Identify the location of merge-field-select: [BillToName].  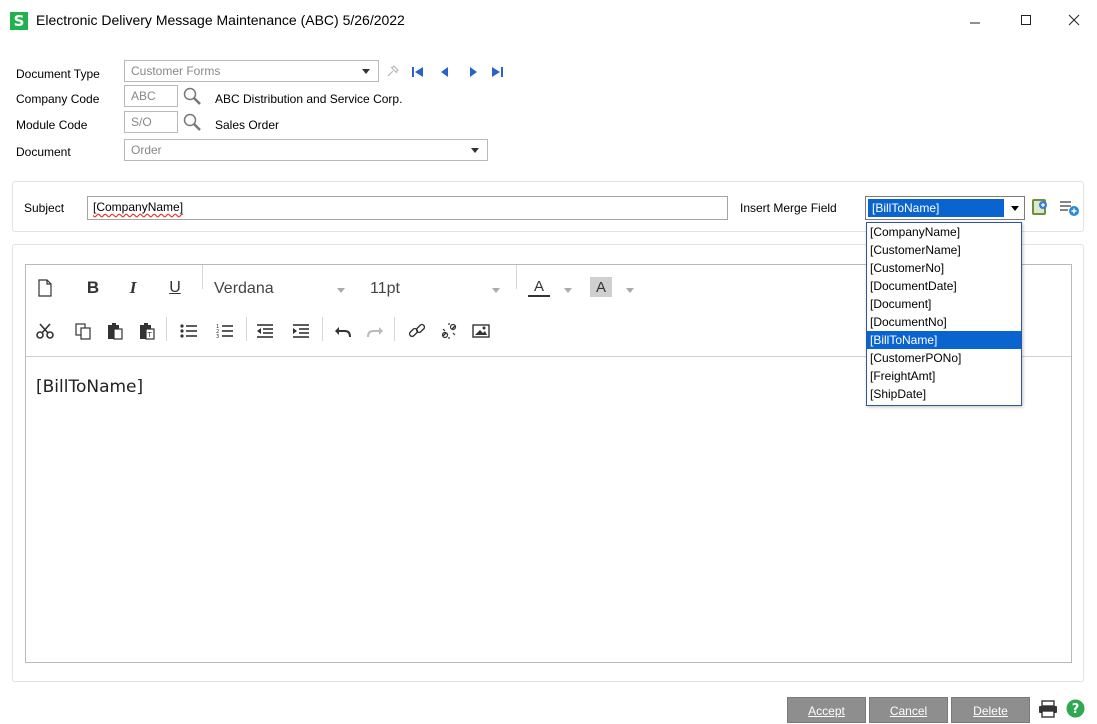
(945, 208).